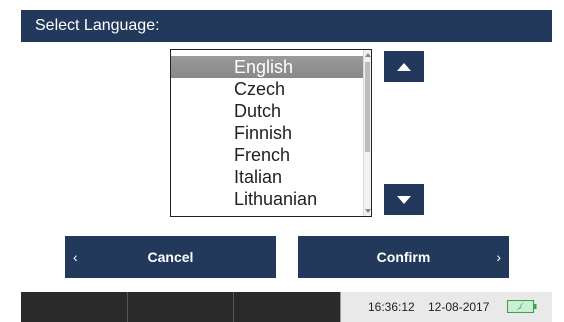 The height and width of the screenshot is (322, 564). What do you see at coordinates (368, 211) in the screenshot?
I see `scrollbar-down-arrow-icon` at bounding box center [368, 211].